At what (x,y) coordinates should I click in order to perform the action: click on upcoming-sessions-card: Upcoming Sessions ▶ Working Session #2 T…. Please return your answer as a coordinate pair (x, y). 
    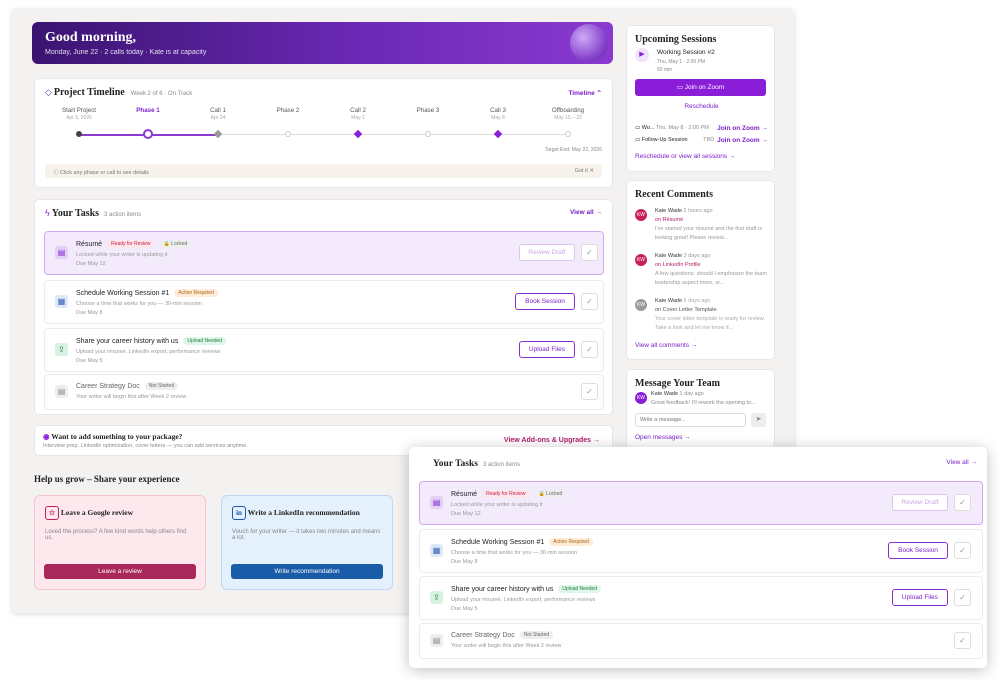
    Looking at the image, I should click on (700, 98).